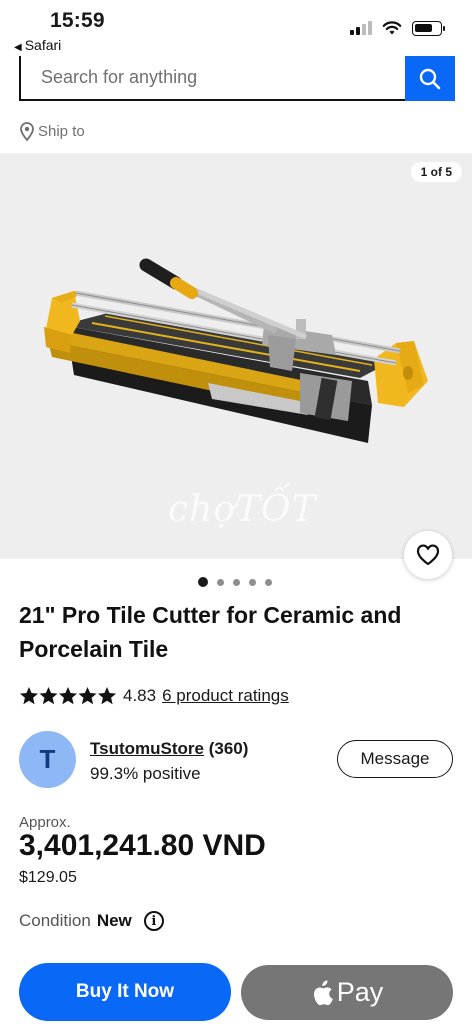 The image size is (472, 1024). What do you see at coordinates (323, 992) in the screenshot?
I see `apple-logo-icon` at bounding box center [323, 992].